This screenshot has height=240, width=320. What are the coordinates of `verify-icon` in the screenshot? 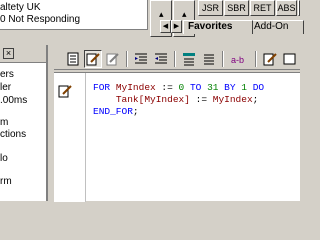 It's located at (113, 59).